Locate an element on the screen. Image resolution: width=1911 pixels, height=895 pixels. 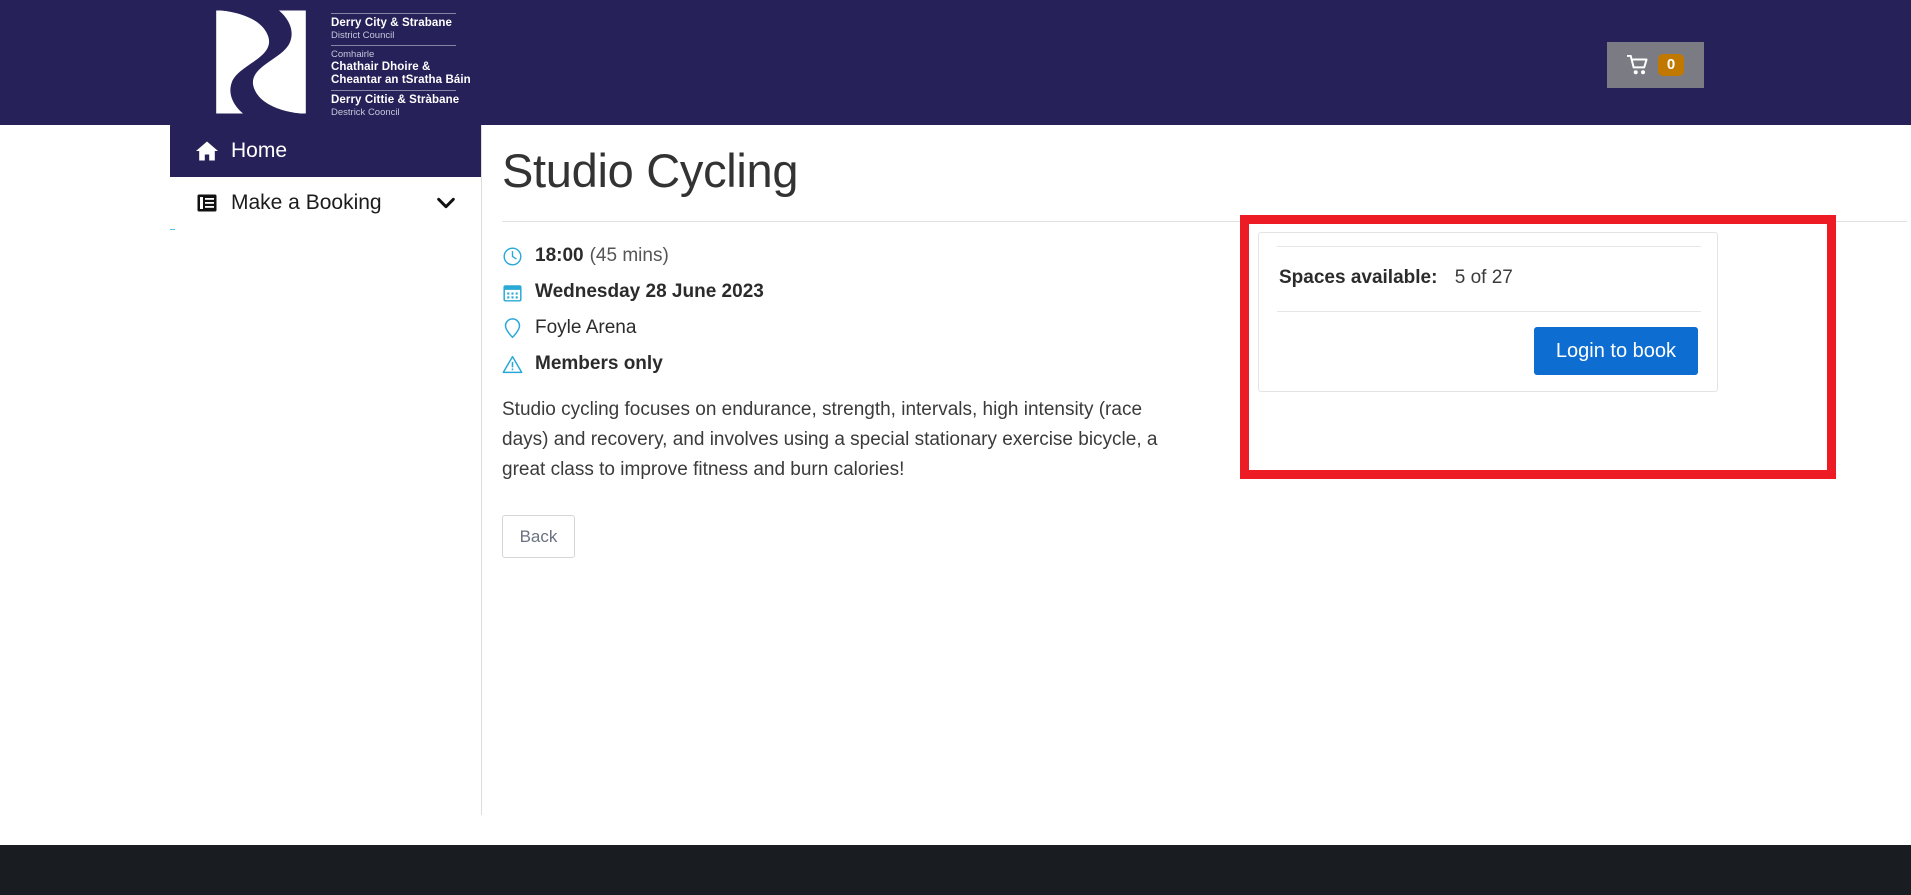
map-pin-icon is located at coordinates (512, 327).